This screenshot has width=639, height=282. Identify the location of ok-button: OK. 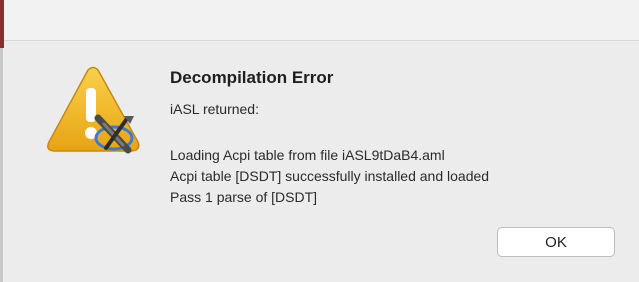
(556, 242).